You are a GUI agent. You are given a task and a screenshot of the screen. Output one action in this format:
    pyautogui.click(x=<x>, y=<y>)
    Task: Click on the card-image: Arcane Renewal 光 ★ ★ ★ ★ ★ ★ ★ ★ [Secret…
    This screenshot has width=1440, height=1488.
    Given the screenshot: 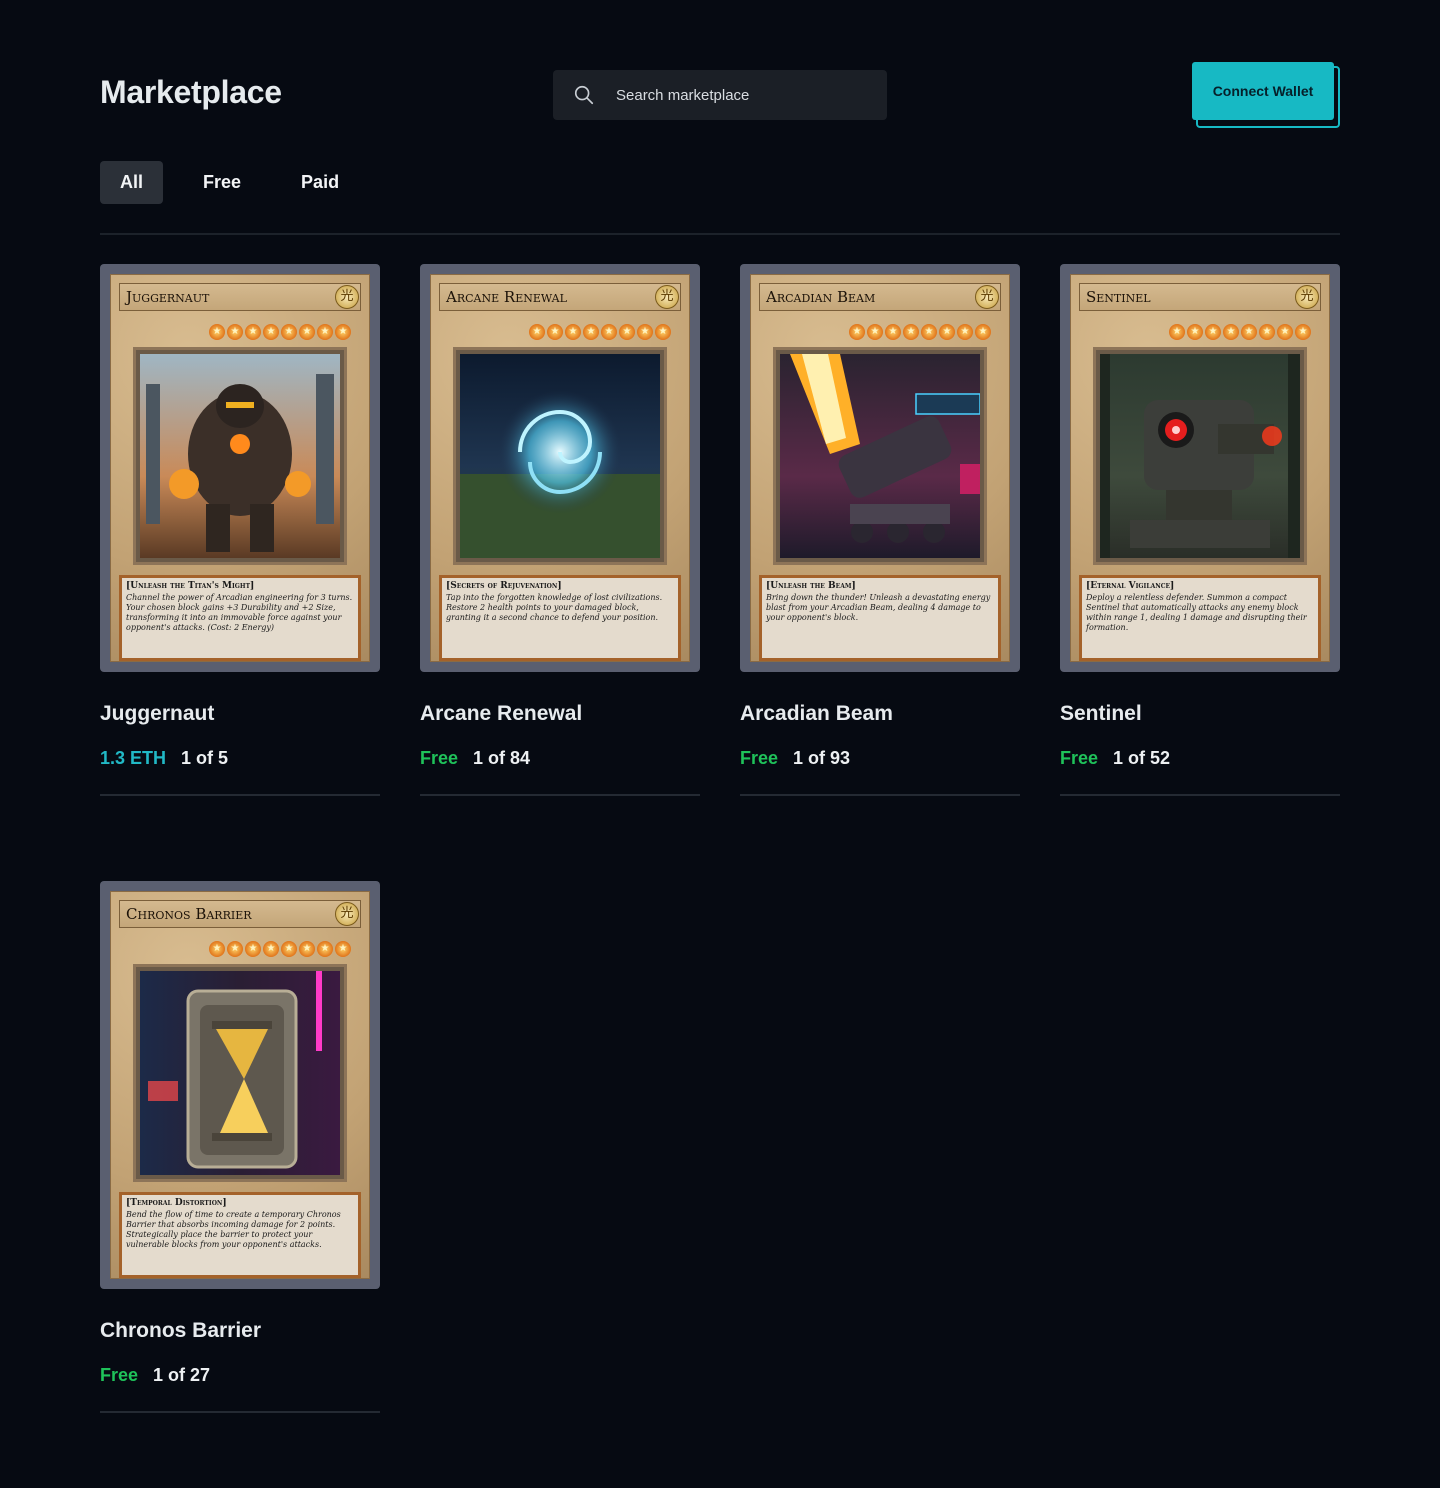 What is the action you would take?
    pyautogui.click(x=560, y=468)
    